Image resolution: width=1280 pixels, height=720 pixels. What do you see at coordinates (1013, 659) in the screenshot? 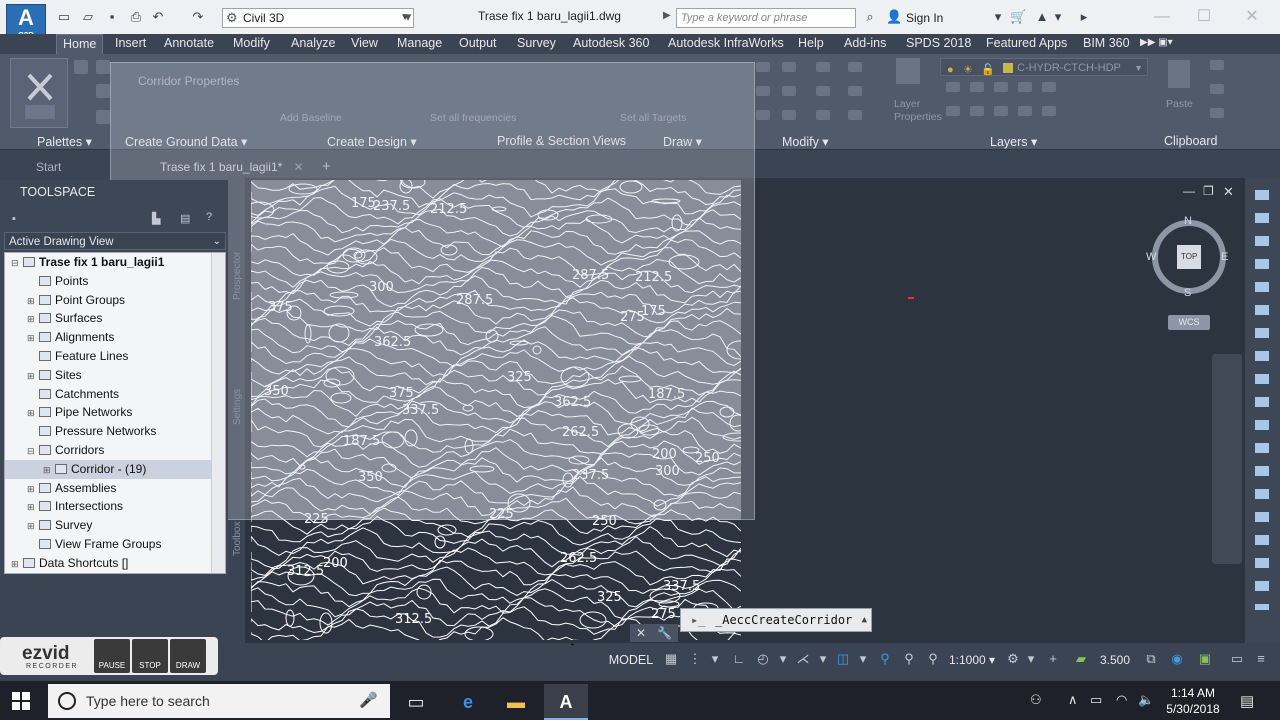
I see `workspace-gear-icon: ⚙` at bounding box center [1013, 659].